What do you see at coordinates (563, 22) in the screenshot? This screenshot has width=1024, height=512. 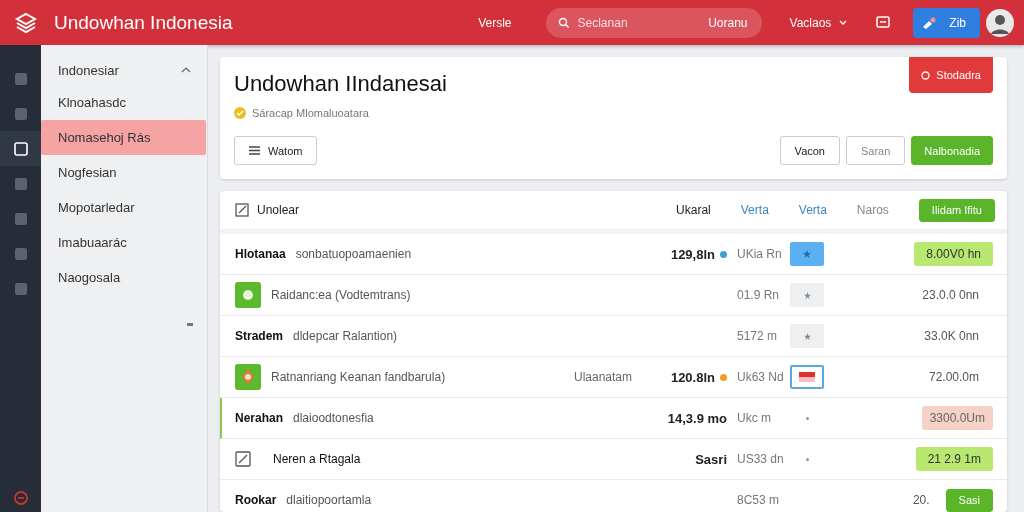 I see `search-icon` at bounding box center [563, 22].